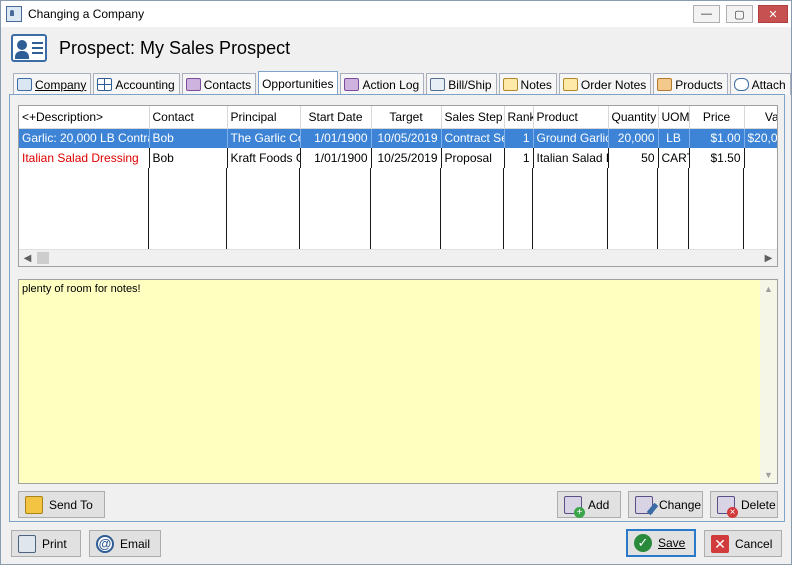 The height and width of the screenshot is (565, 792). What do you see at coordinates (605, 84) in the screenshot?
I see `tab-order-notes: Order Notes` at bounding box center [605, 84].